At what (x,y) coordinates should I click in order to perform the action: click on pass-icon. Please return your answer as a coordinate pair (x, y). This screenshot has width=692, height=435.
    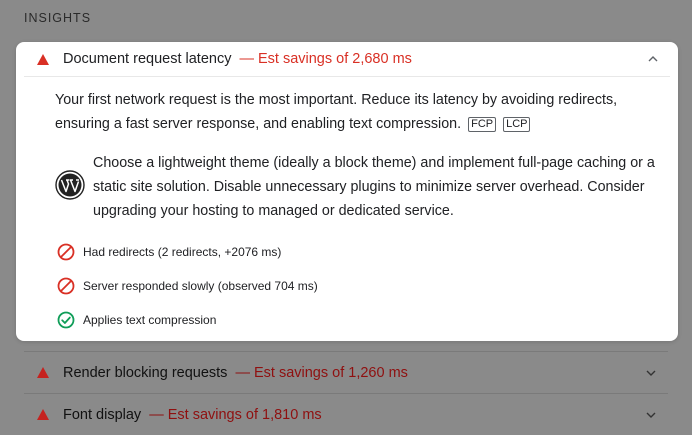
    Looking at the image, I should click on (66, 320).